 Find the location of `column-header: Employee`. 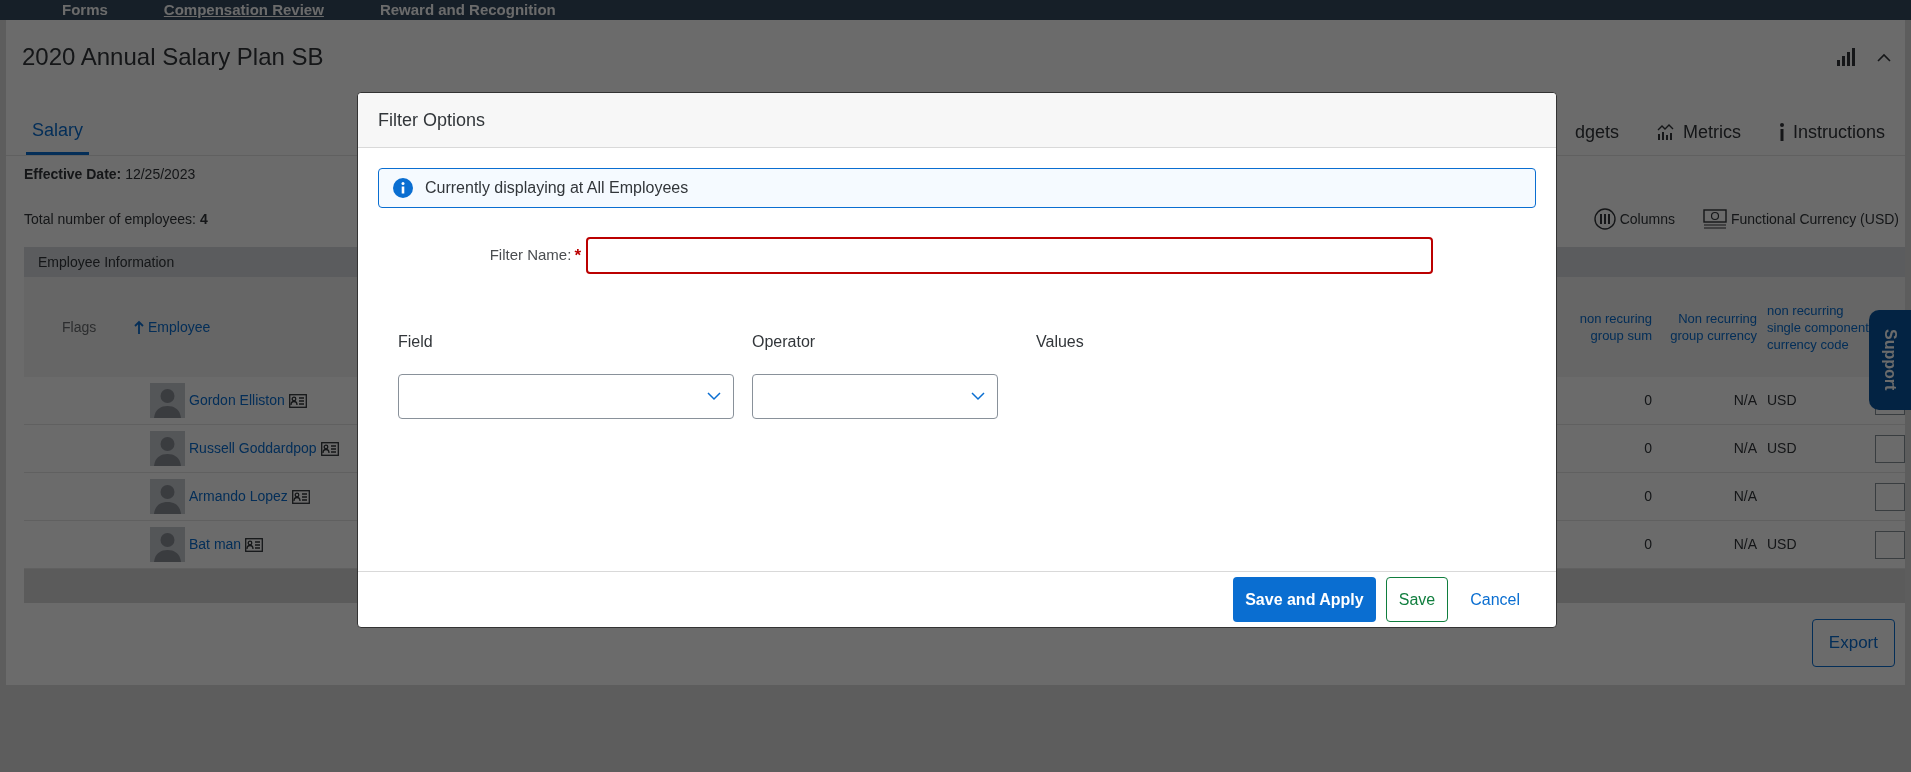

column-header: Employee is located at coordinates (172, 327).